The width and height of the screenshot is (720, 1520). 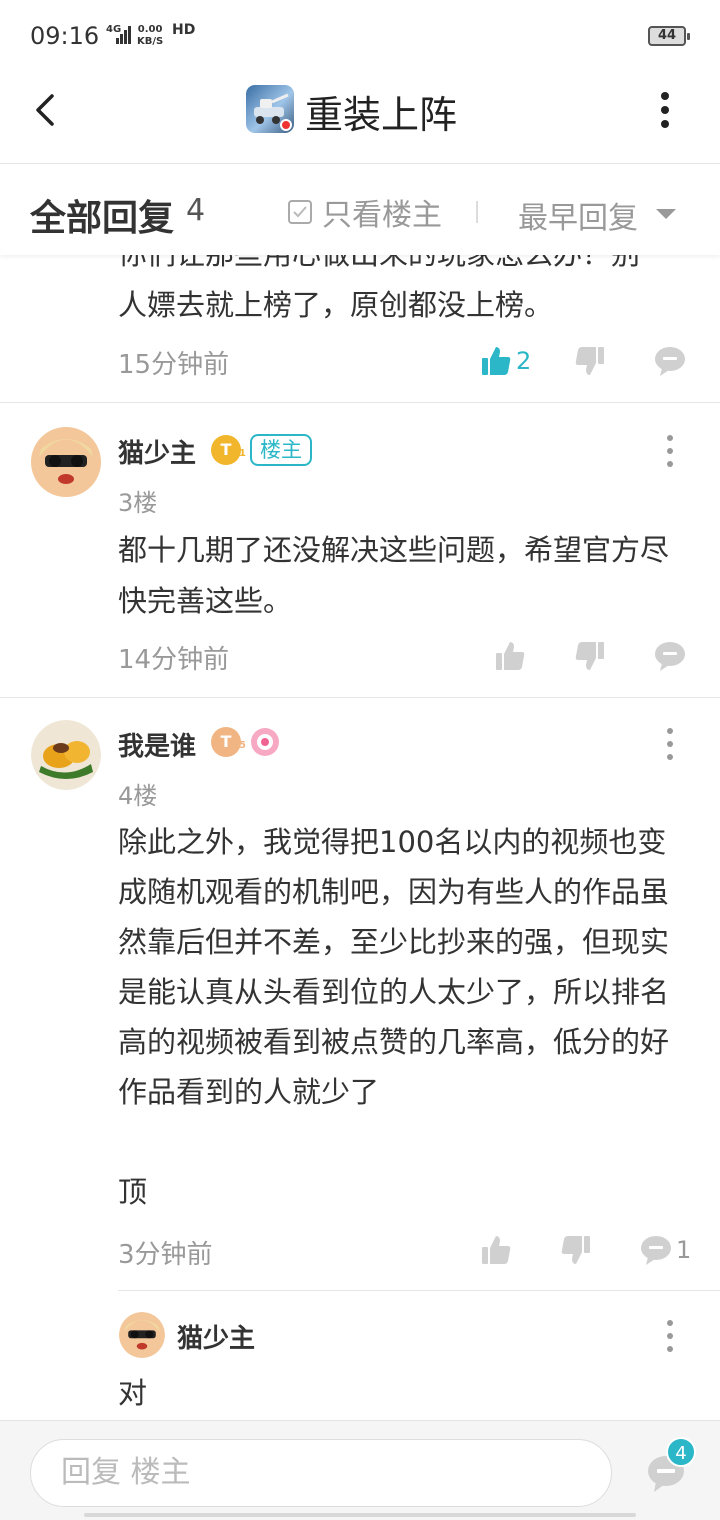 What do you see at coordinates (157, 744) in the screenshot?
I see `username: 我是谁` at bounding box center [157, 744].